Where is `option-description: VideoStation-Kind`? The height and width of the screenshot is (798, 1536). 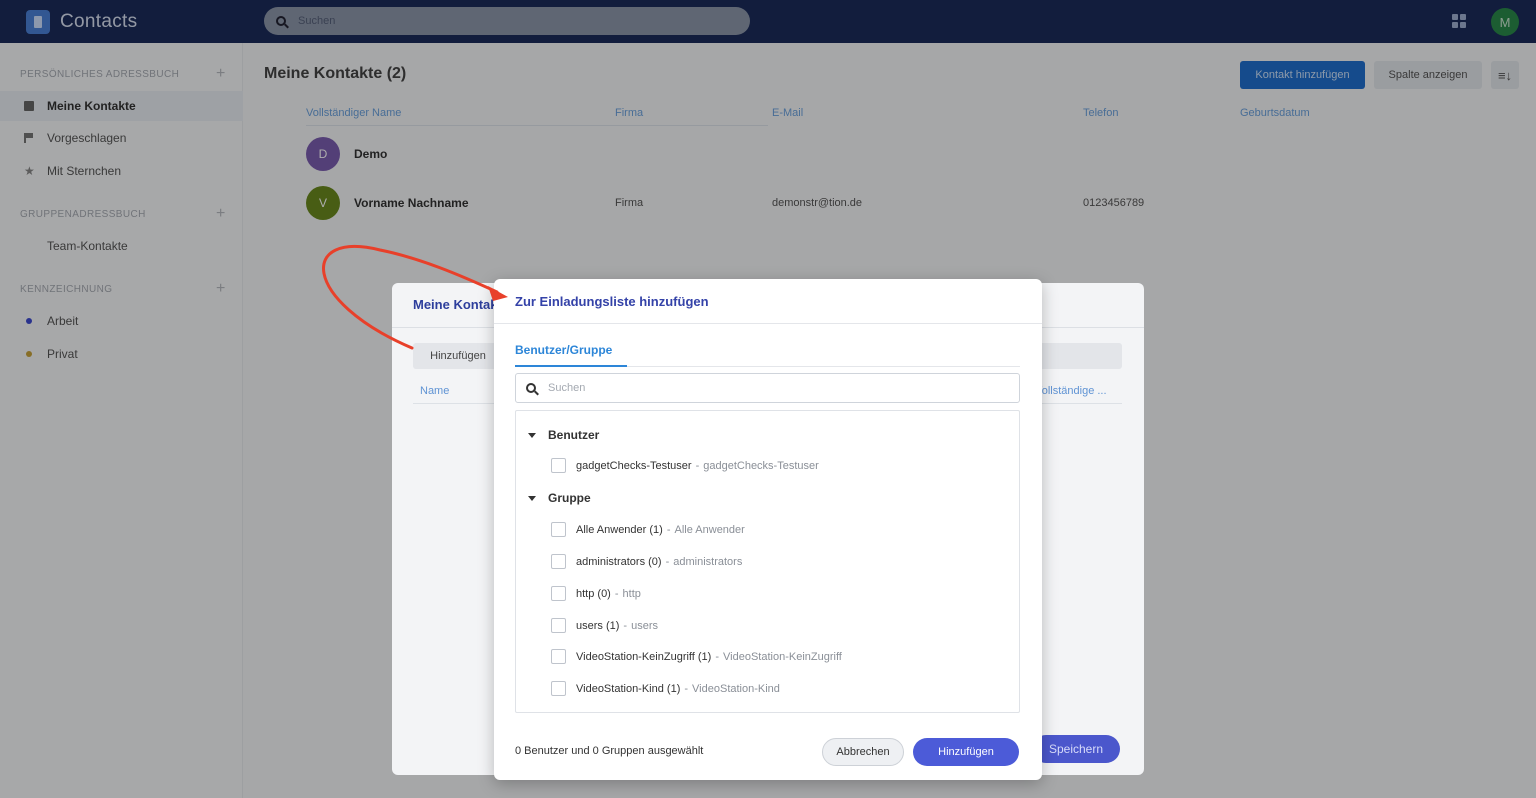 option-description: VideoStation-Kind is located at coordinates (736, 688).